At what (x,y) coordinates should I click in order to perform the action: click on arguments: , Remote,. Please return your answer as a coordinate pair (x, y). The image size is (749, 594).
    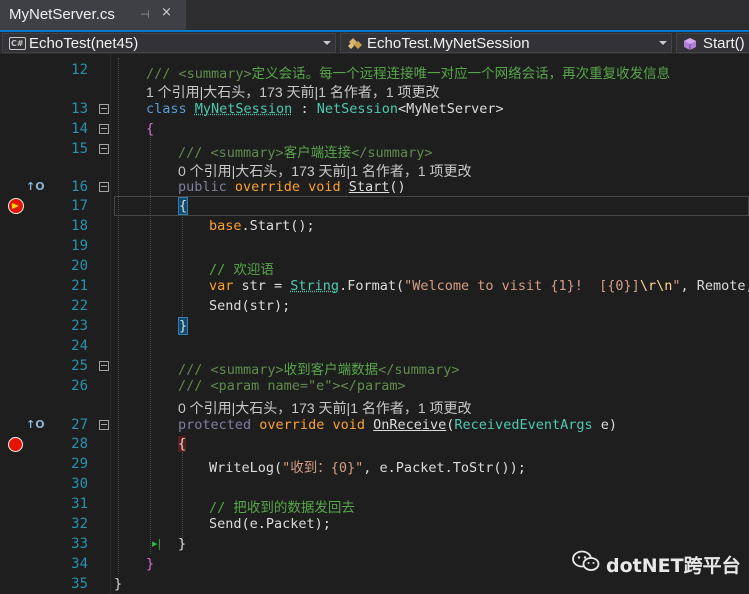
    Looking at the image, I should click on (714, 286).